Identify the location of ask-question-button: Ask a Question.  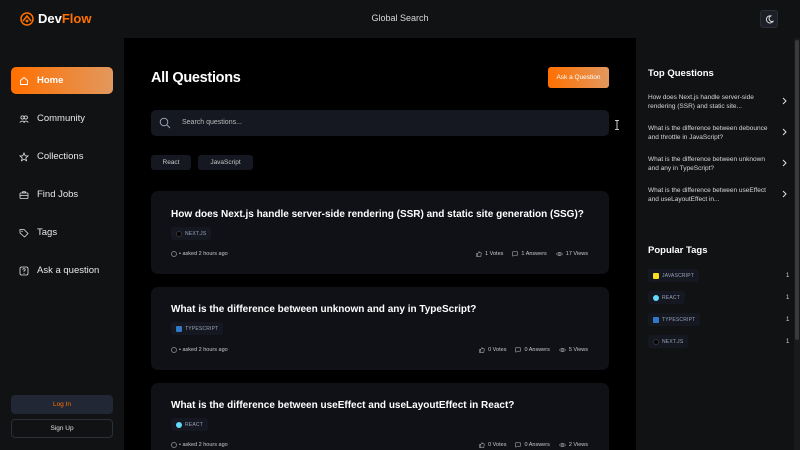
(578, 77).